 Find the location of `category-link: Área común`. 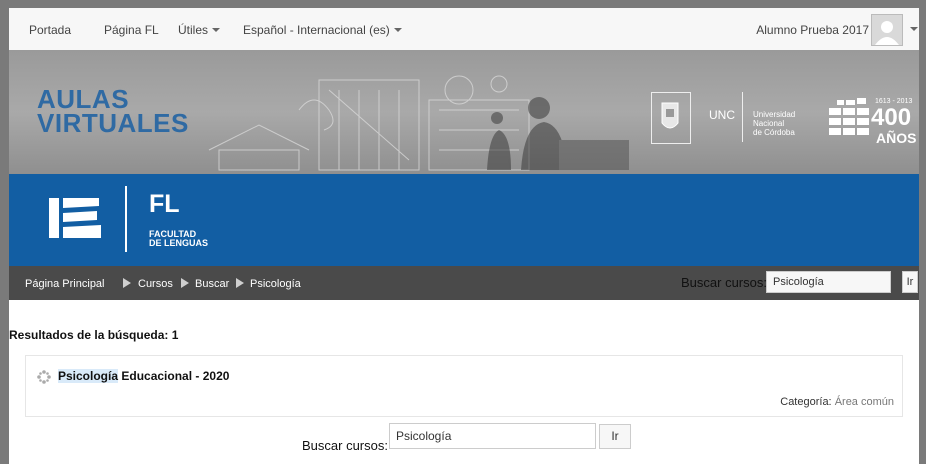

category-link: Área común is located at coordinates (864, 402).